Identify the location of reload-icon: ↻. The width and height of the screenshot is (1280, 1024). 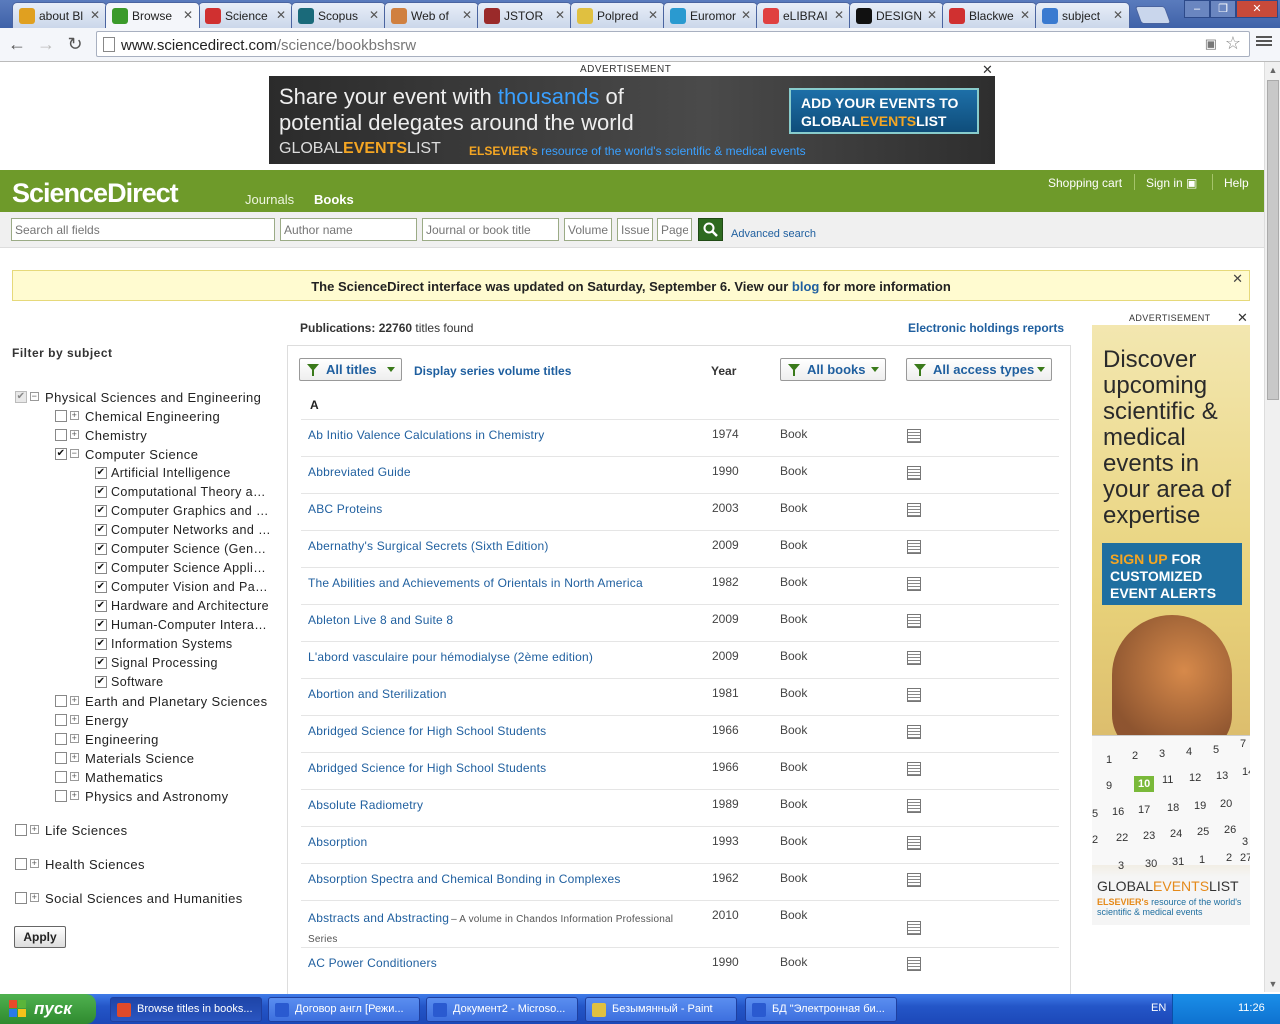
(75, 44).